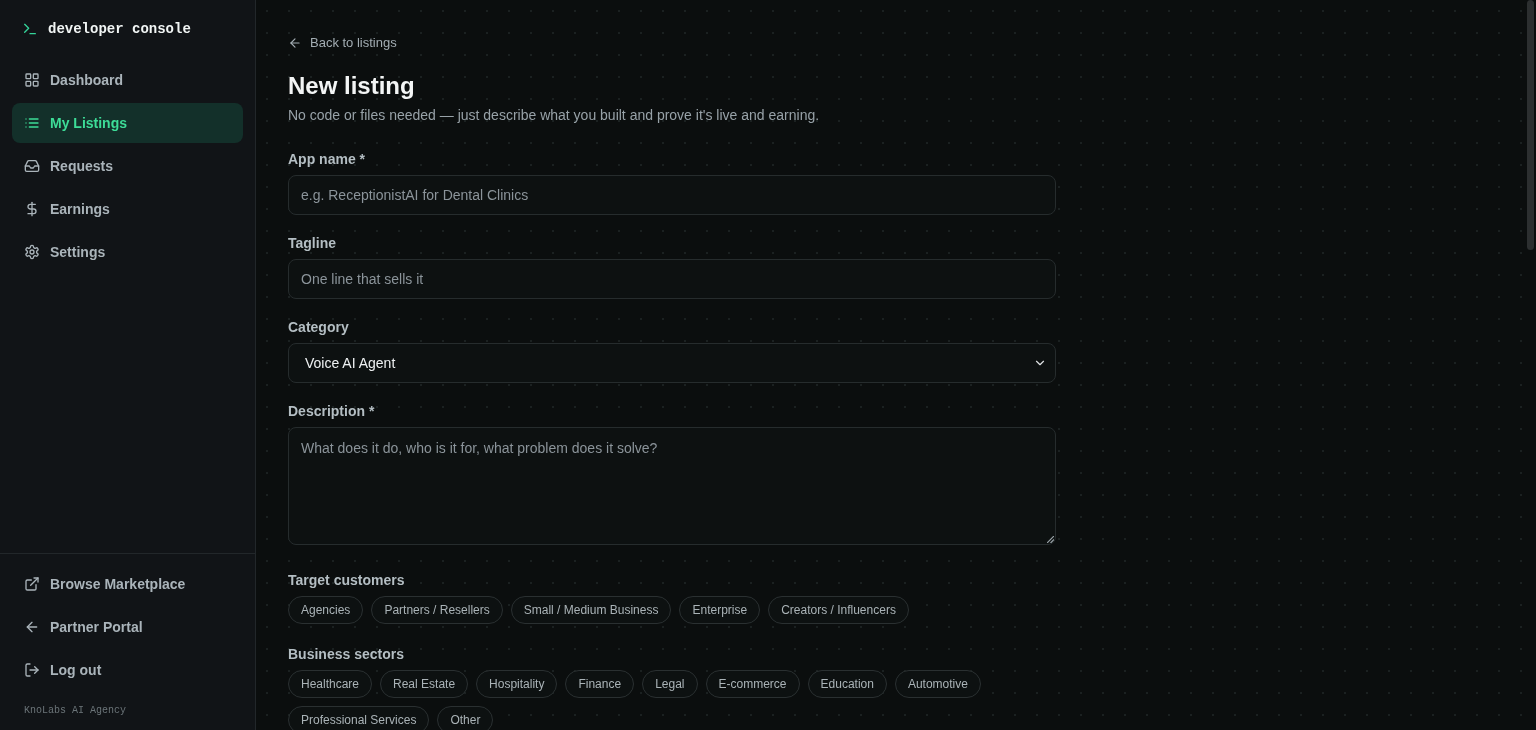 The width and height of the screenshot is (1536, 730). Describe the element at coordinates (359, 718) in the screenshot. I see `toggle-chip: Professional Services` at that location.